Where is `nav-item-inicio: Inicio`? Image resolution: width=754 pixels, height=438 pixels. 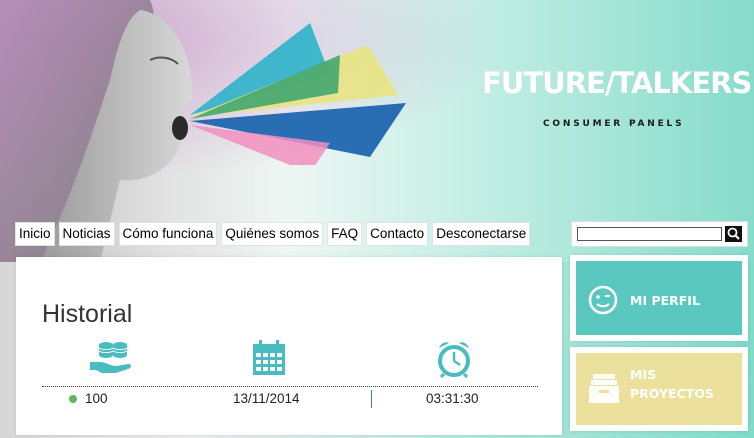
nav-item-inicio: Inicio is located at coordinates (35, 234).